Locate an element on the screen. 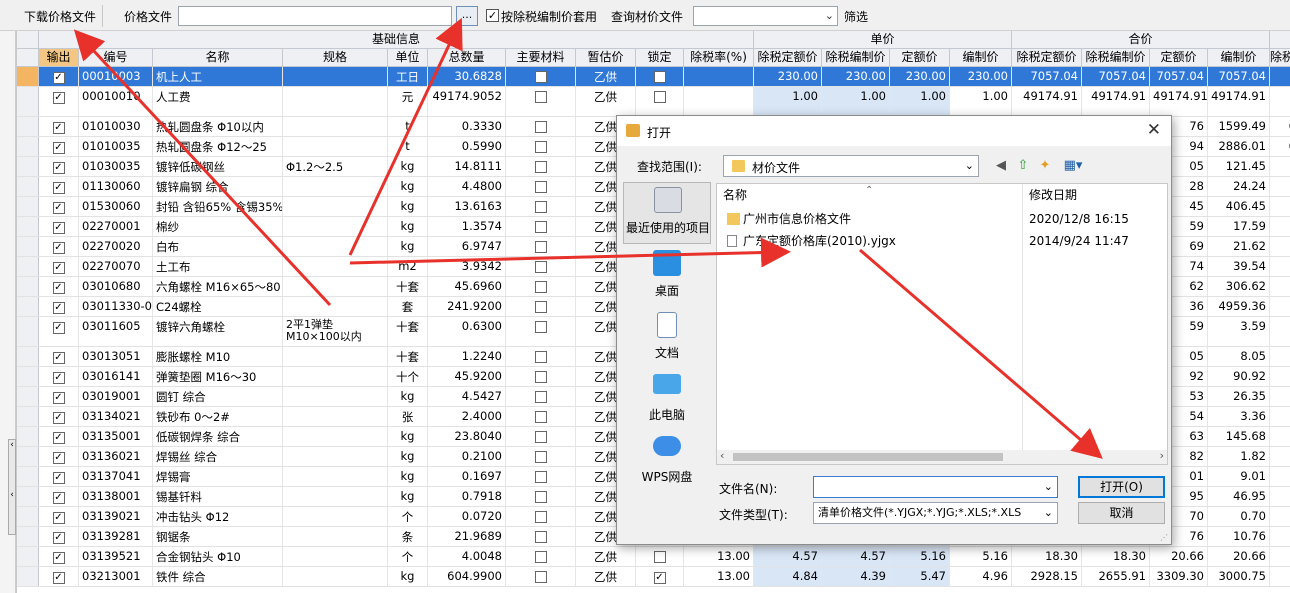 The height and width of the screenshot is (593, 1290). lookin-select: 材价文件 ⌄ is located at coordinates (851, 166).